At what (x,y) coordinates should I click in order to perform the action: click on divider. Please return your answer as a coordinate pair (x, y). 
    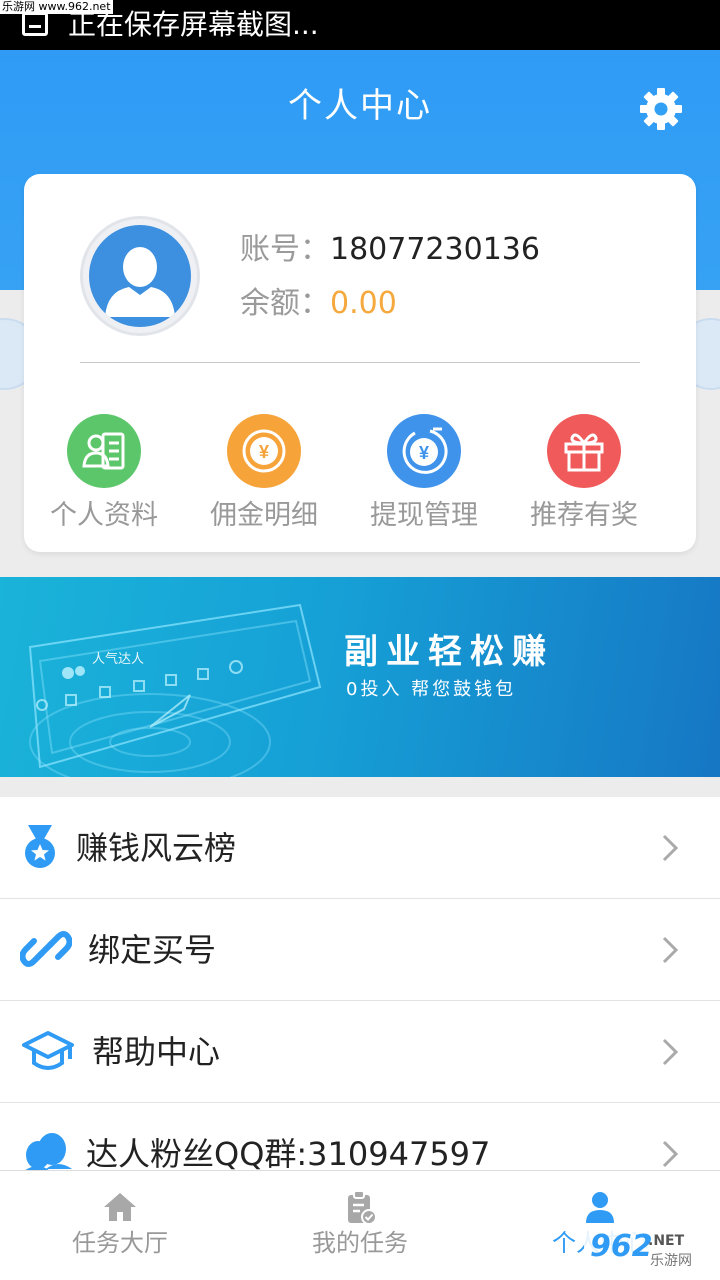
    Looking at the image, I should click on (360, 362).